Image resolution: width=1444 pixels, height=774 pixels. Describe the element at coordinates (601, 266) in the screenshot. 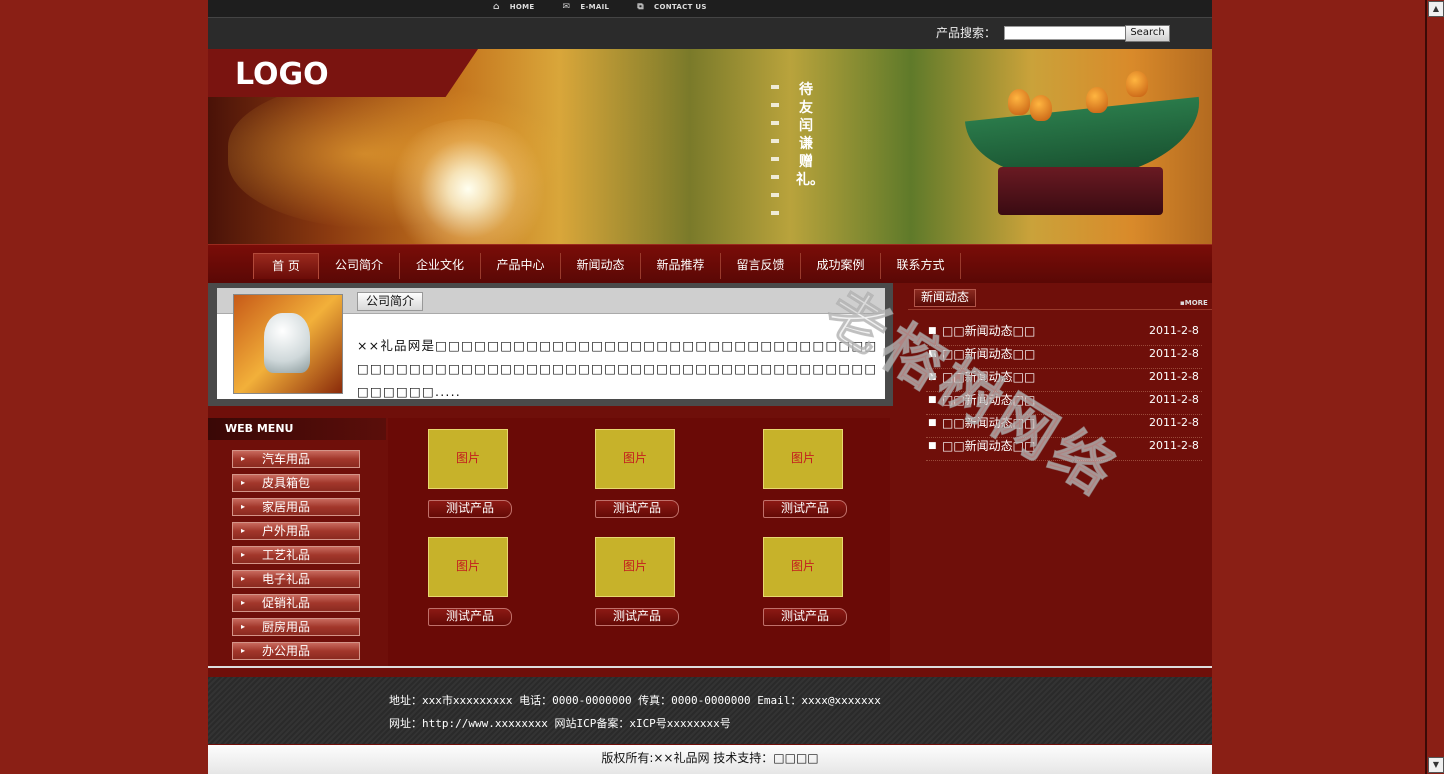

I see `nav-news: 新闻动态` at that location.